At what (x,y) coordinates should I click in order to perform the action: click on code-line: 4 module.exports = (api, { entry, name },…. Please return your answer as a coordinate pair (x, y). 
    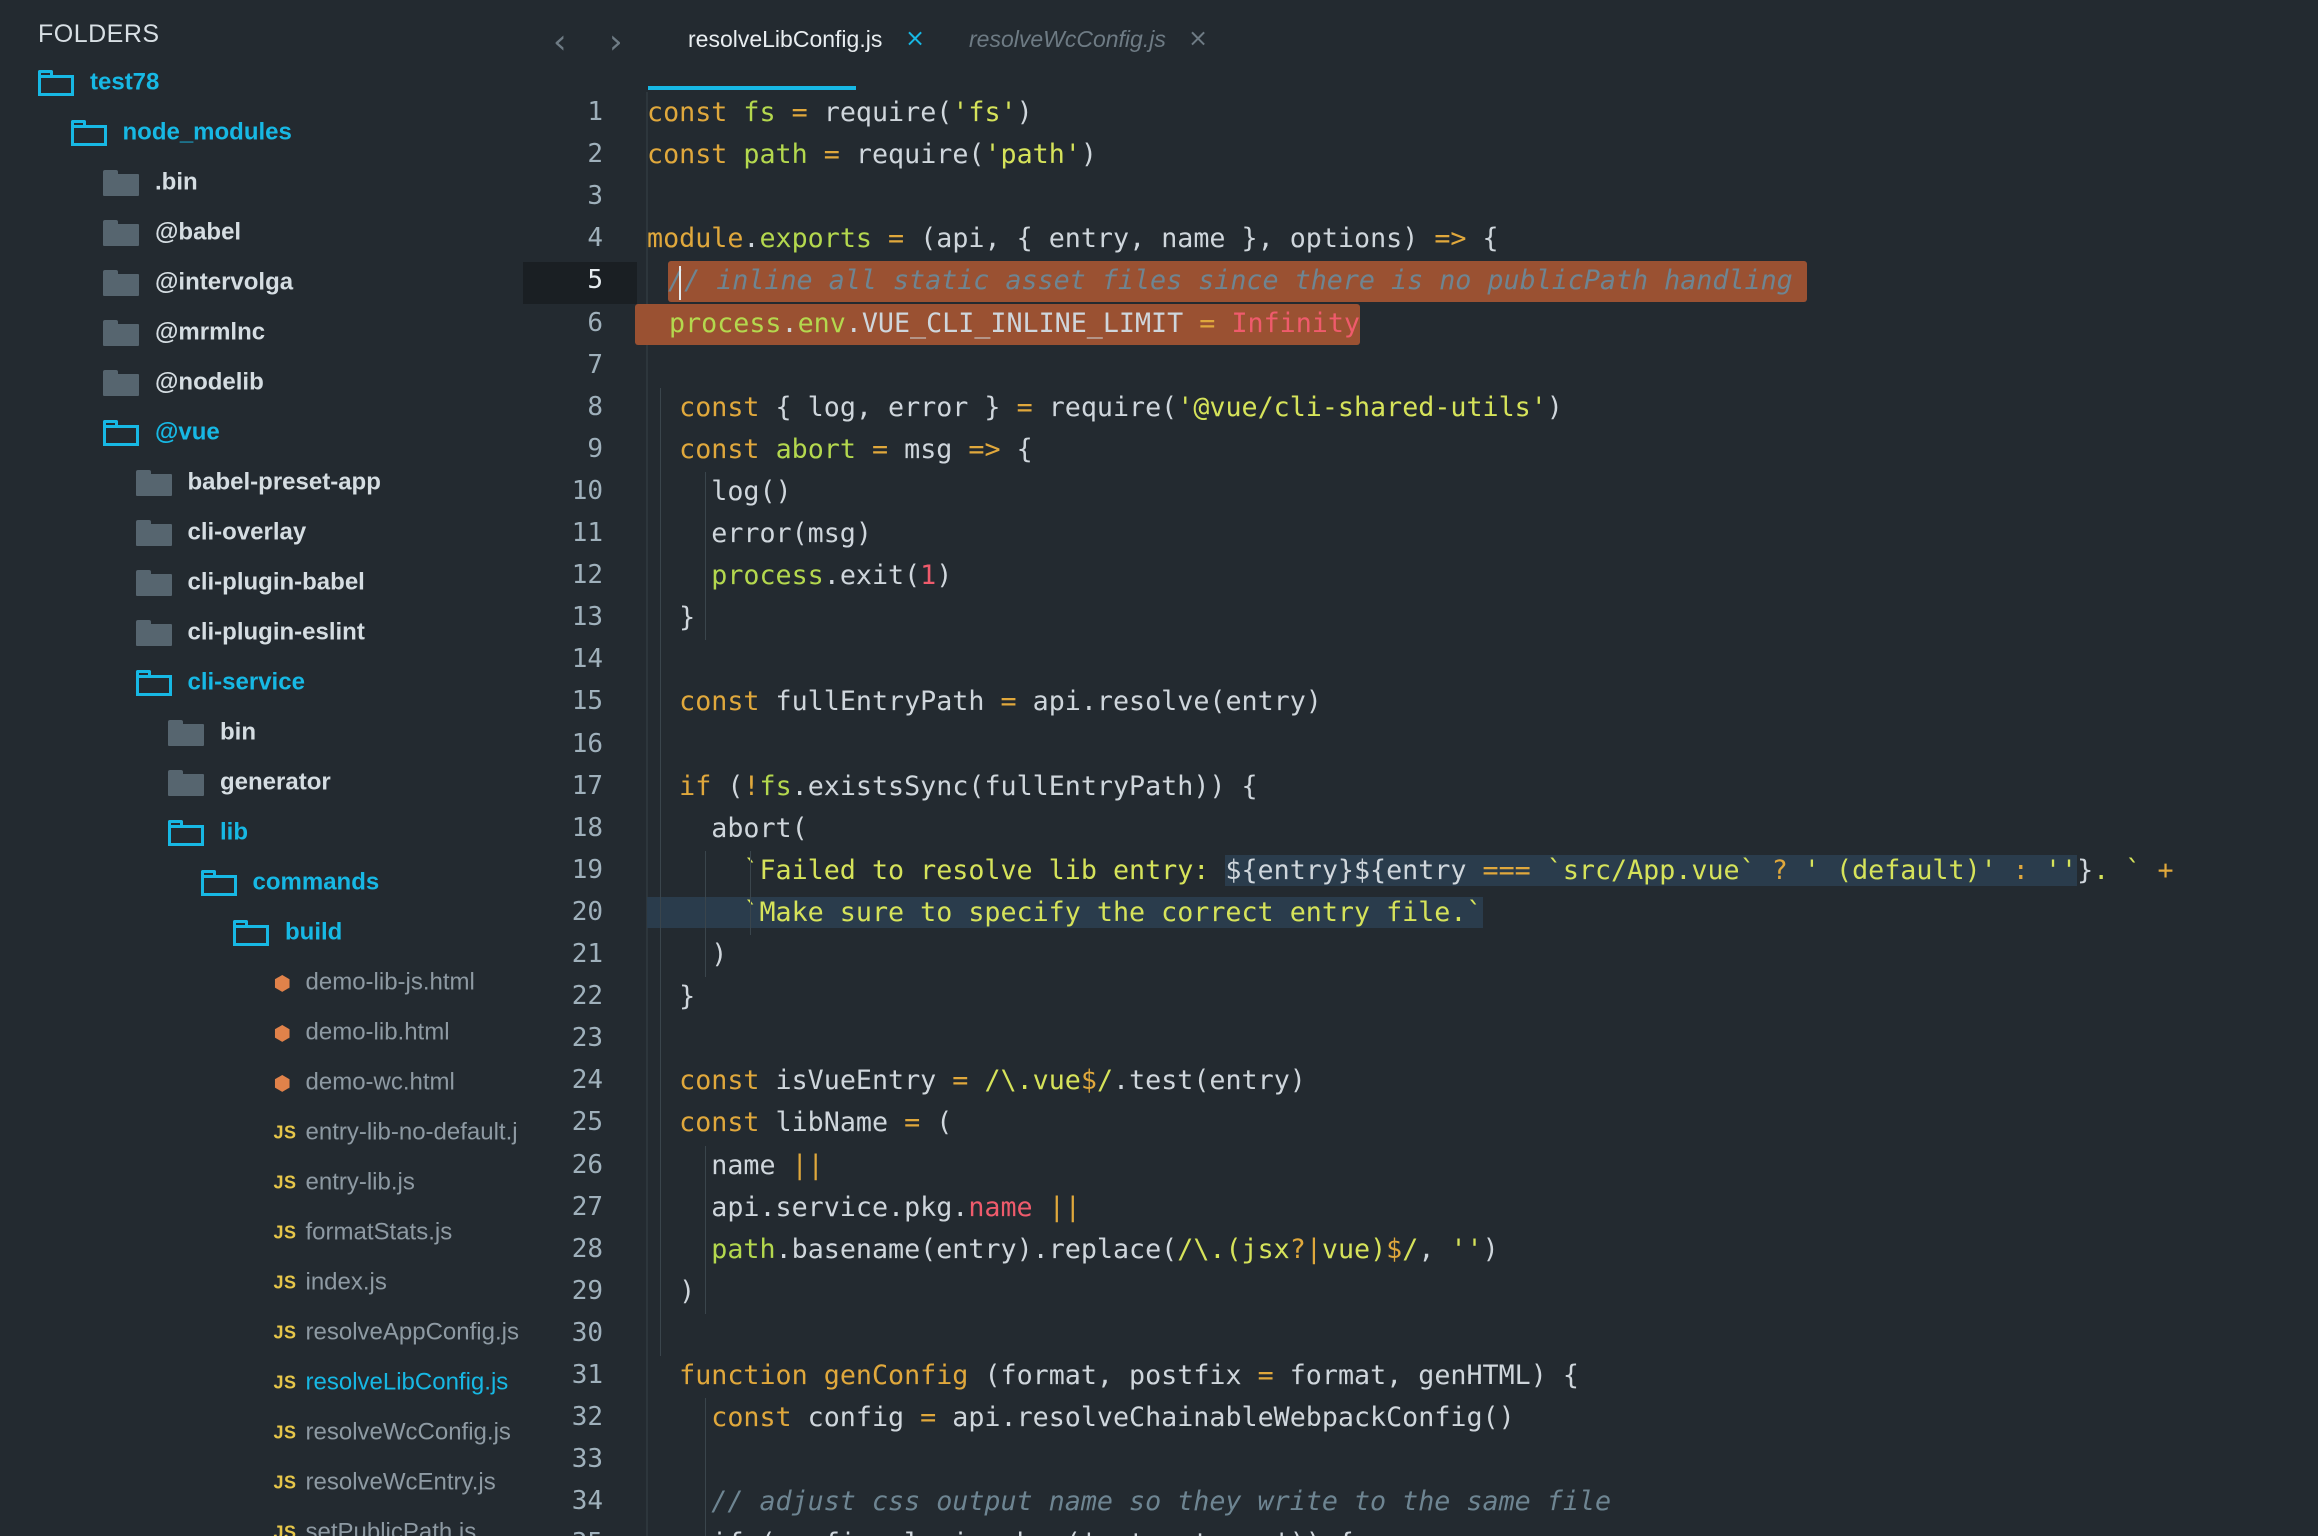
    Looking at the image, I should click on (1420, 240).